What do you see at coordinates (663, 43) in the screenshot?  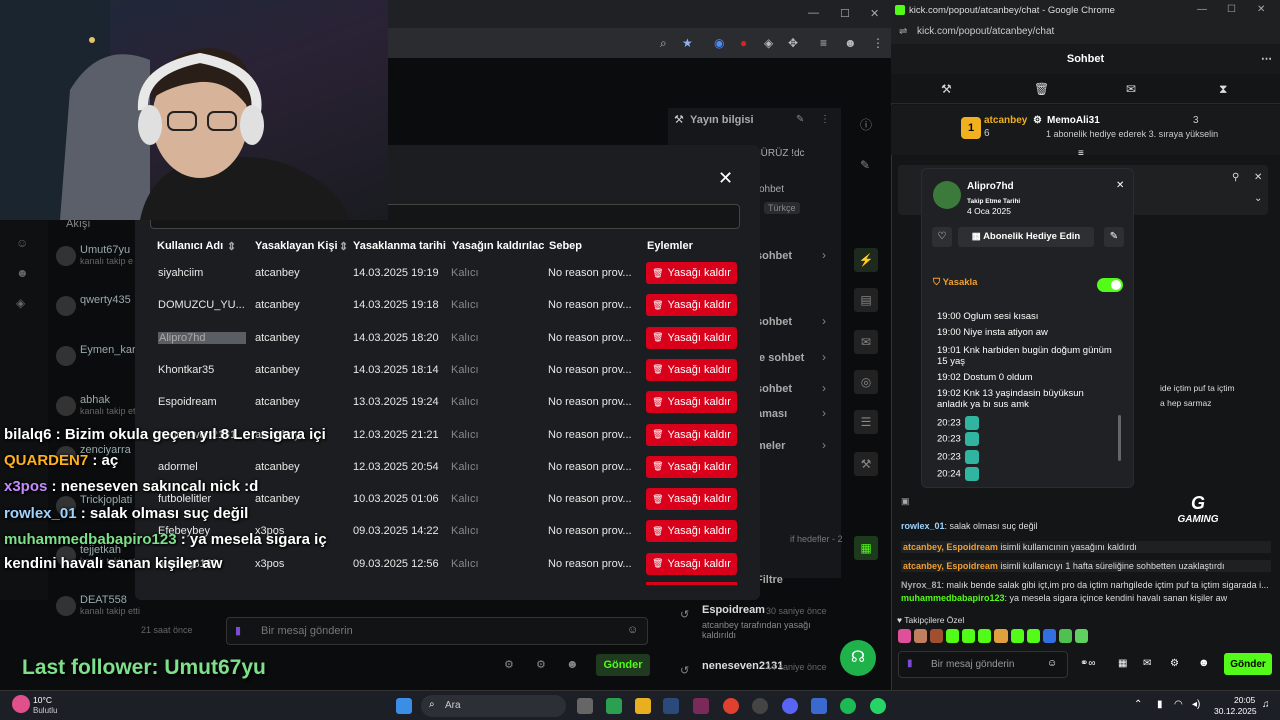 I see `zoom-icon: ⌕` at bounding box center [663, 43].